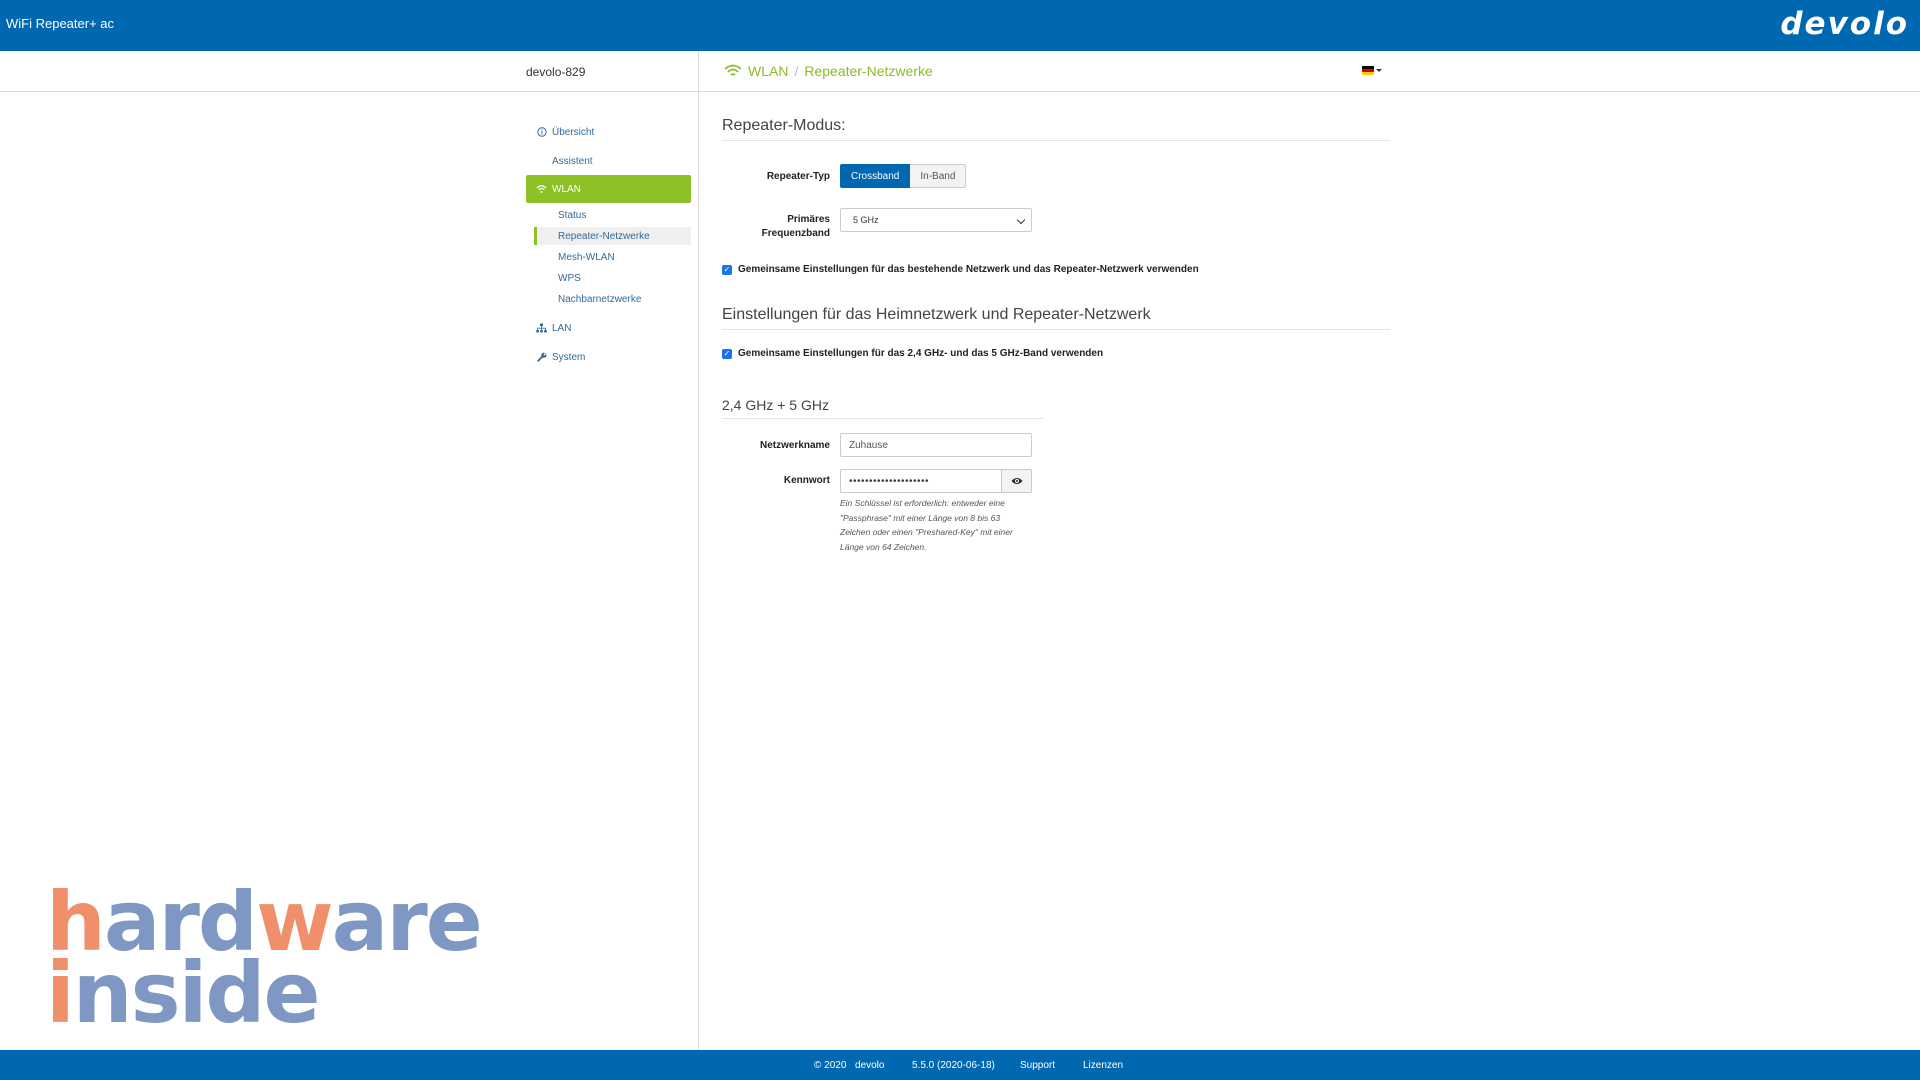 The height and width of the screenshot is (1080, 1920). Describe the element at coordinates (556, 72) in the screenshot. I see `device-name: devolo-829` at that location.